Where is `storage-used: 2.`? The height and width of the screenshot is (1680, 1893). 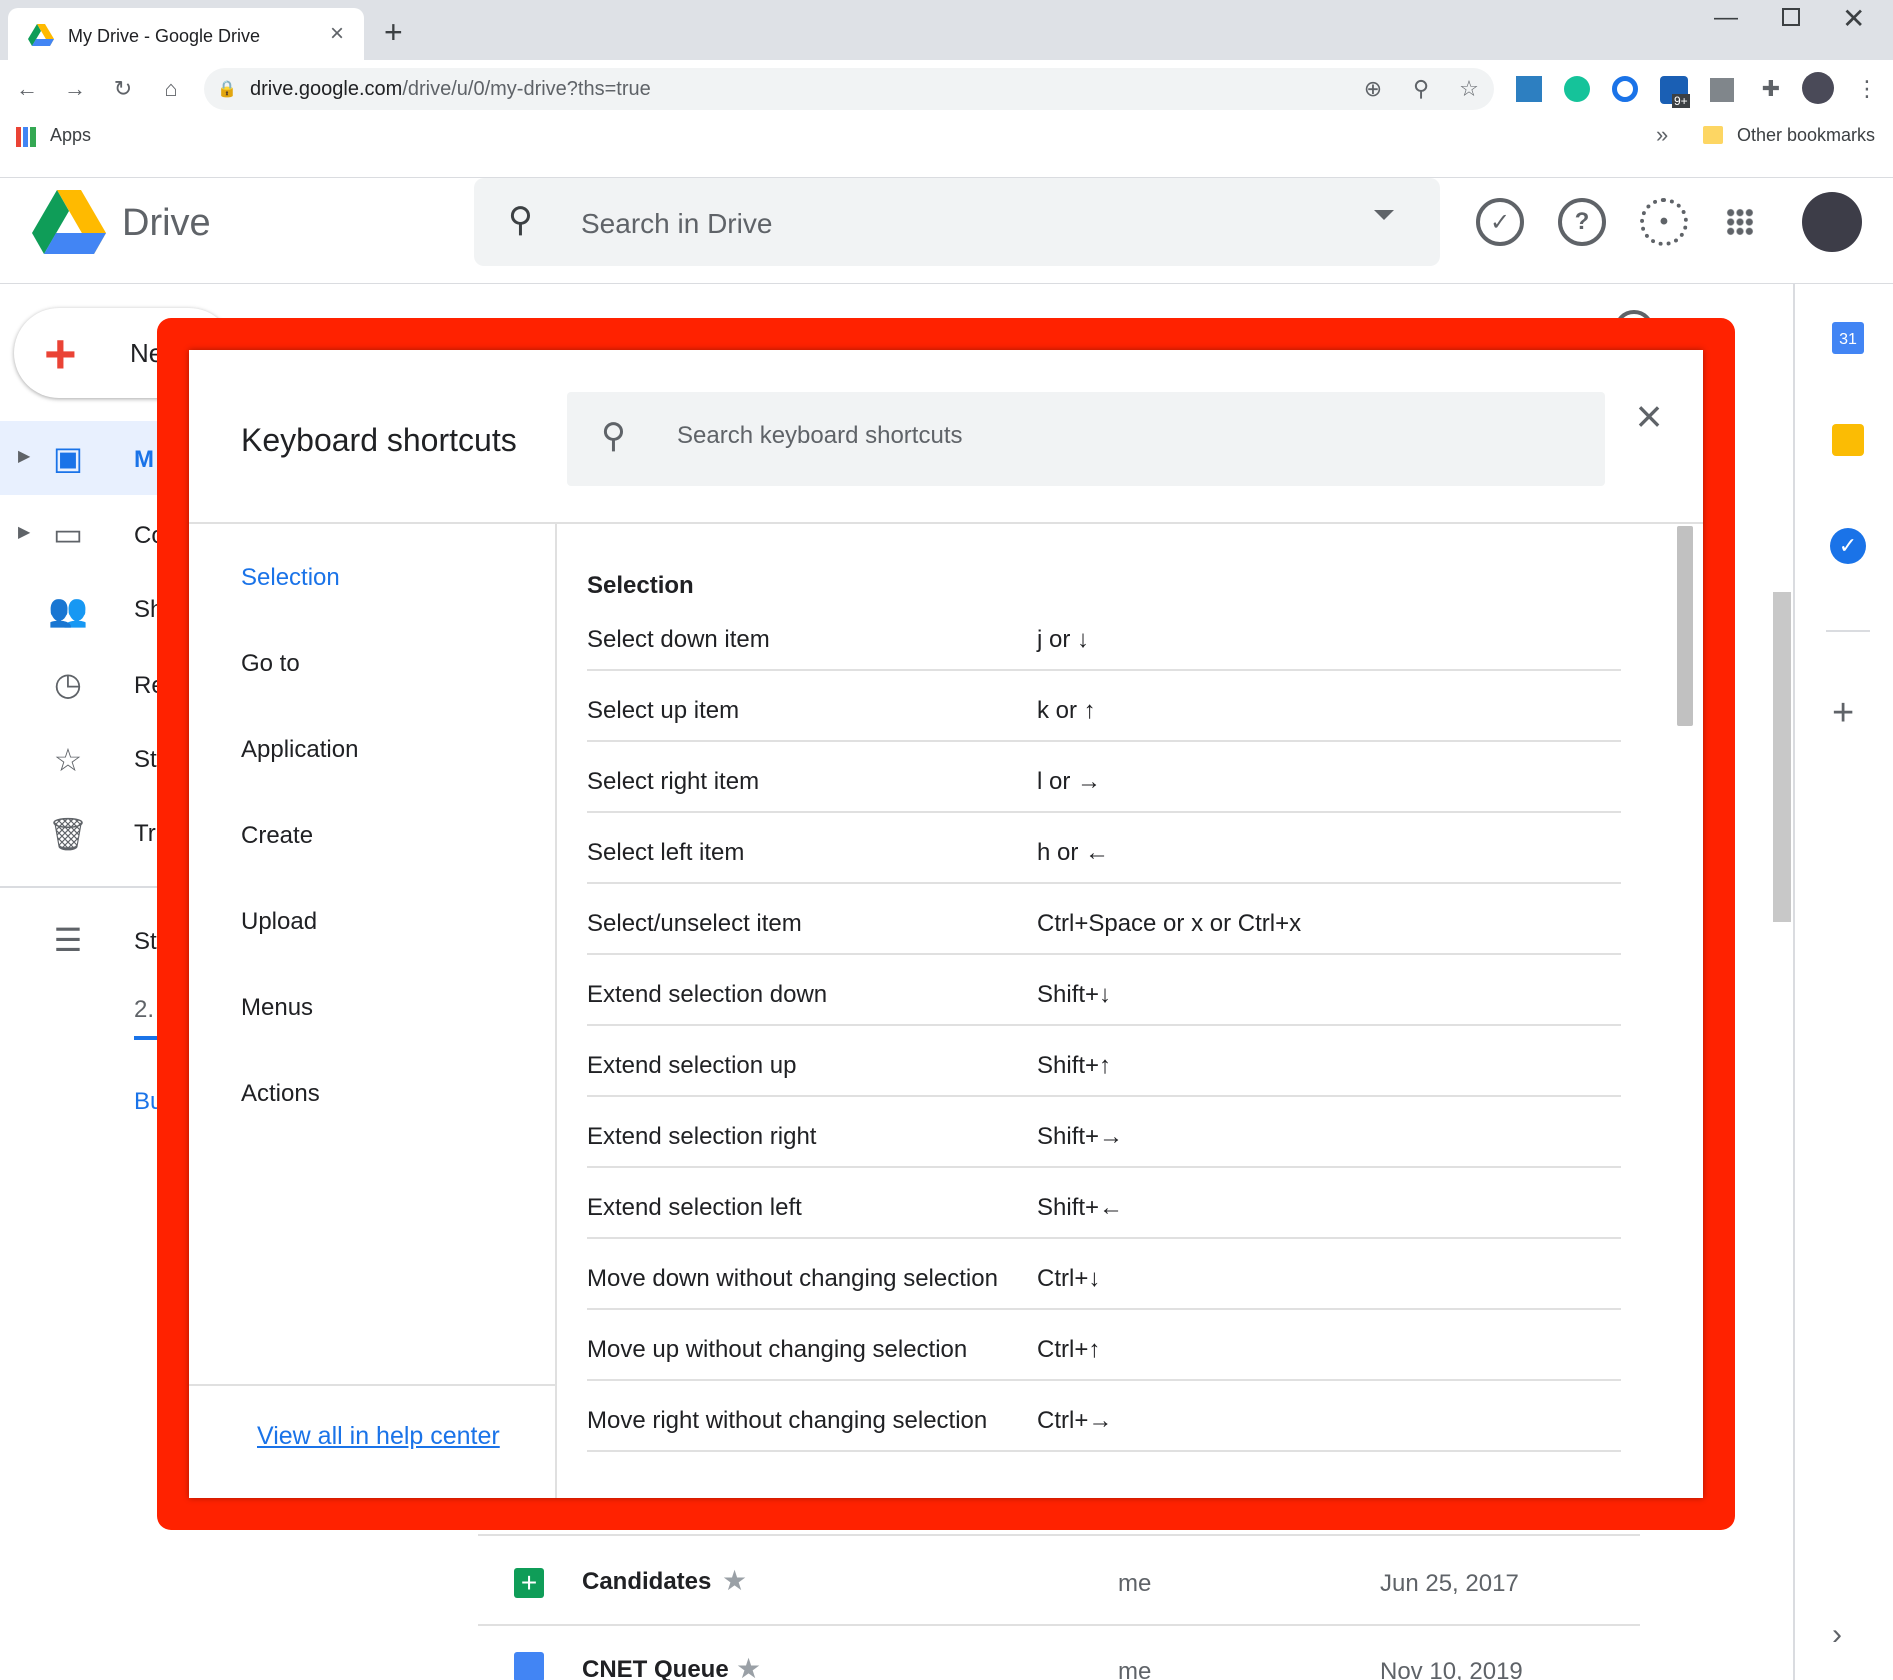
storage-used: 2. is located at coordinates (144, 1010).